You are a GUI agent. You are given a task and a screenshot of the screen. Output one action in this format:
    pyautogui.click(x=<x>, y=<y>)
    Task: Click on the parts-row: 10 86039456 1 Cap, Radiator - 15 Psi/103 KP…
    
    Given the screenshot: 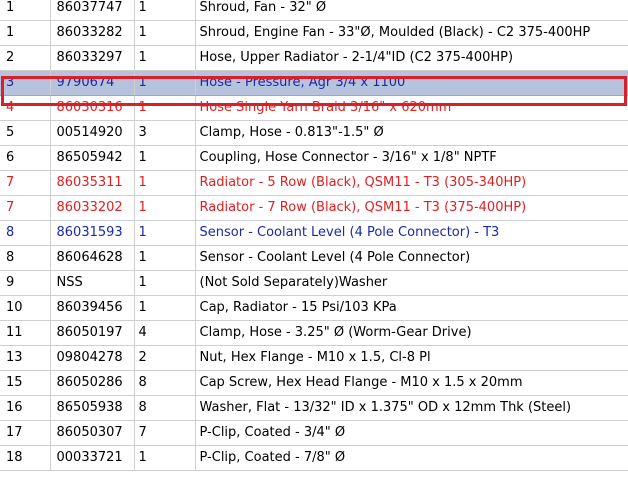 What is the action you would take?
    pyautogui.click(x=314, y=308)
    